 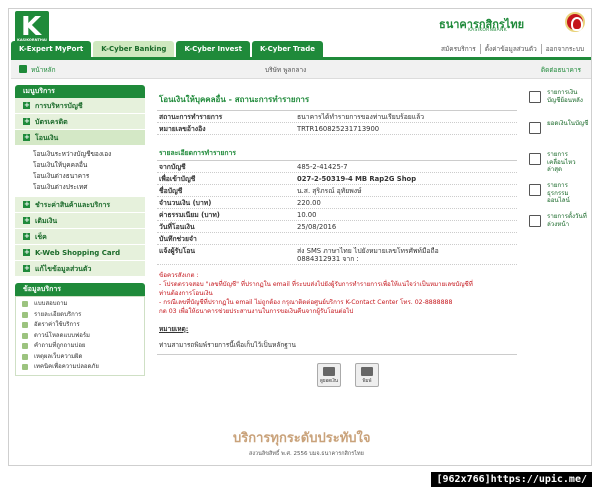 I want to click on sidebar-item-label: โอนเงิน, so click(x=47, y=138).